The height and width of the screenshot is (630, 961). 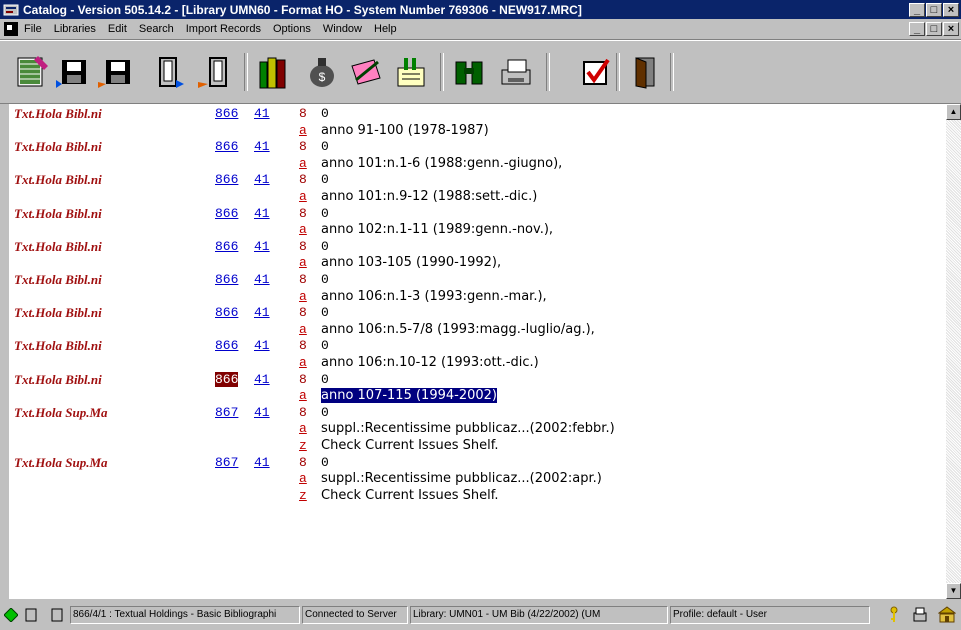 What do you see at coordinates (74, 72) in the screenshot?
I see `save-icon` at bounding box center [74, 72].